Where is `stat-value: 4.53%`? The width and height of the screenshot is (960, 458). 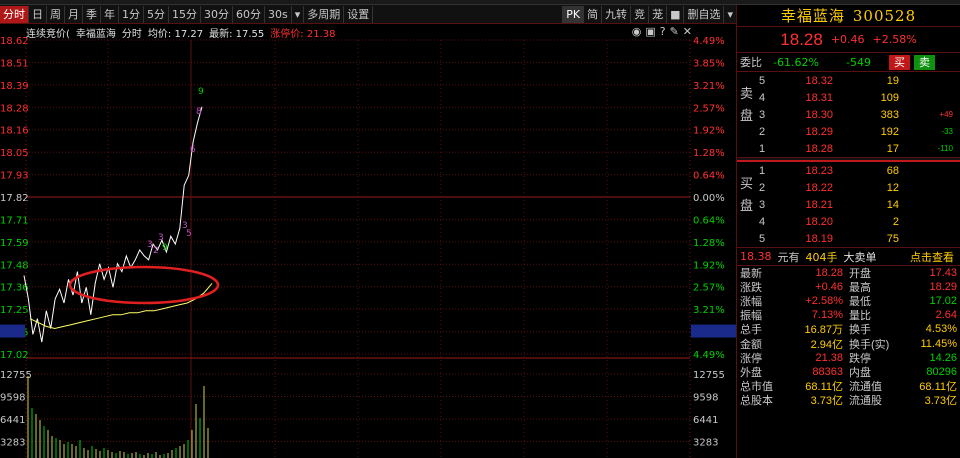 stat-value: 4.53% is located at coordinates (941, 329).